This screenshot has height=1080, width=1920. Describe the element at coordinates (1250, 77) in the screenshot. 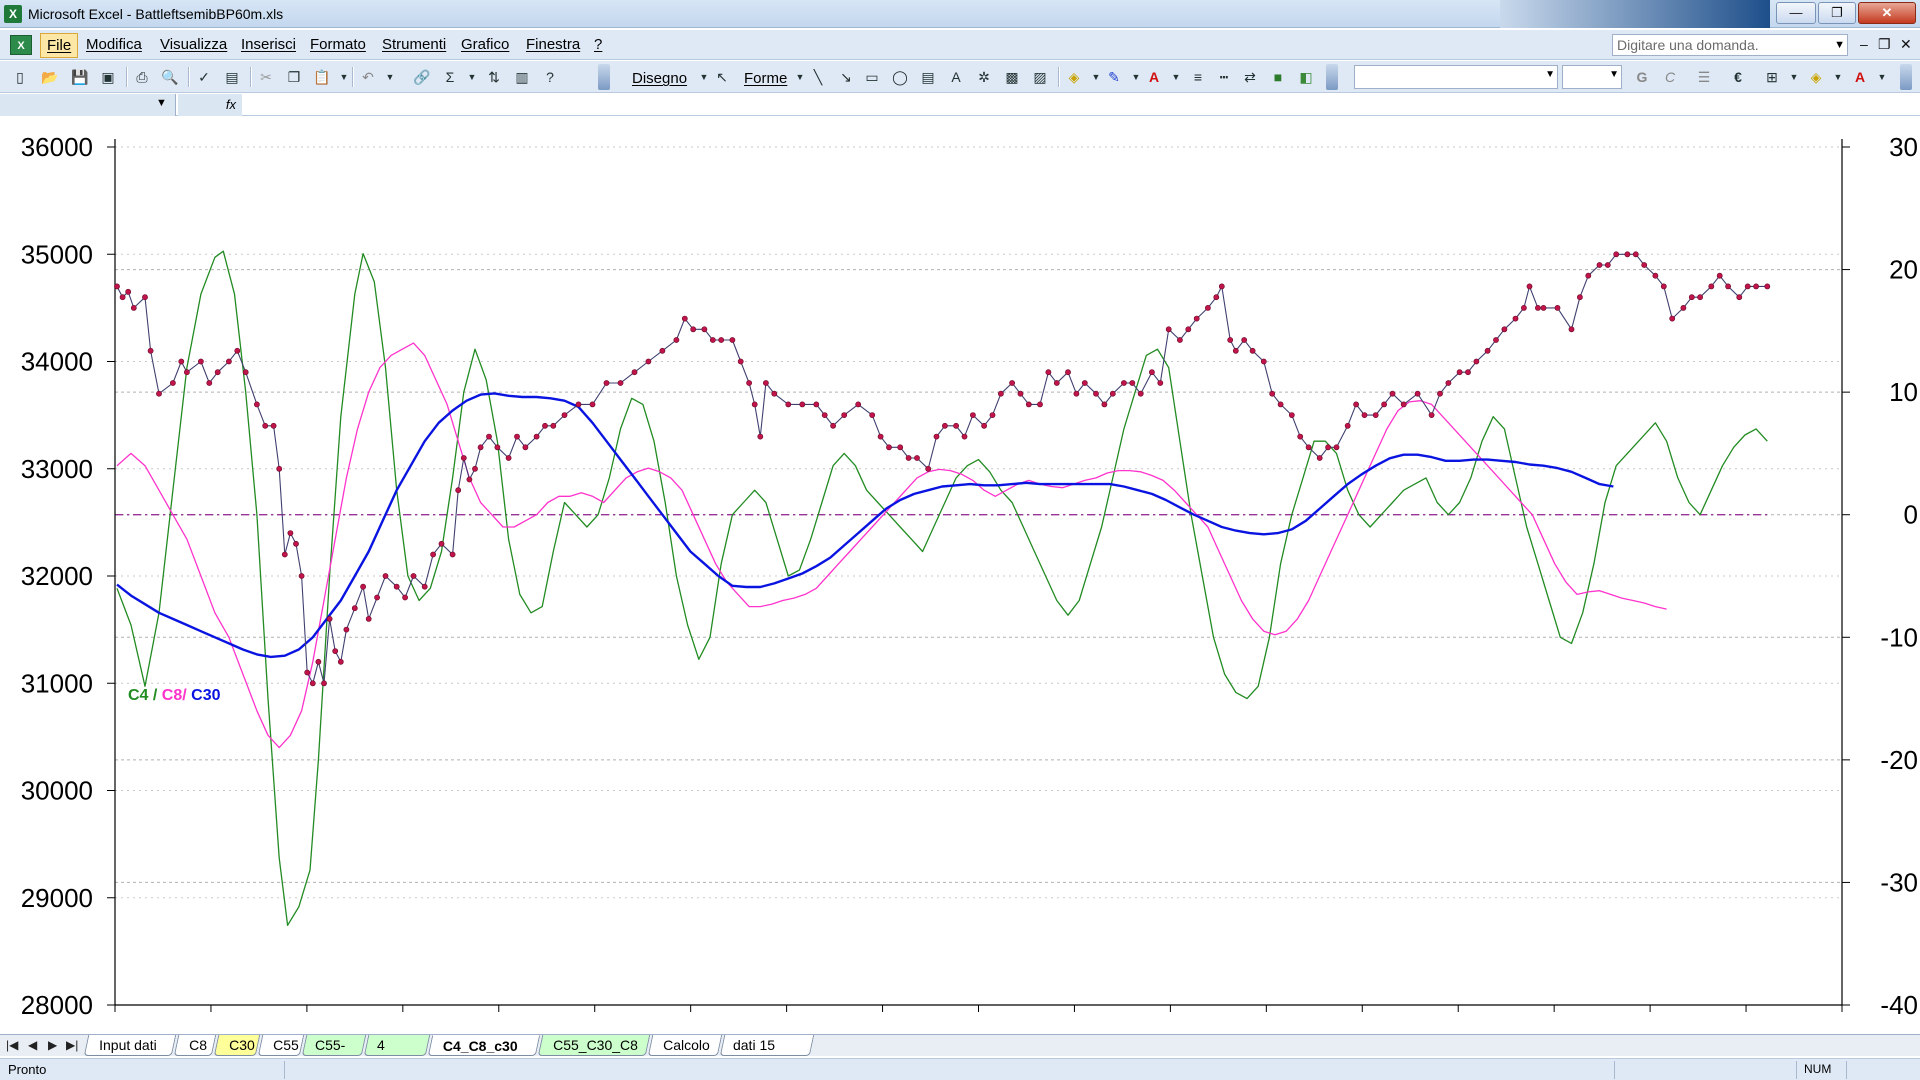

I see `arrow-style-icon: ⇄` at that location.